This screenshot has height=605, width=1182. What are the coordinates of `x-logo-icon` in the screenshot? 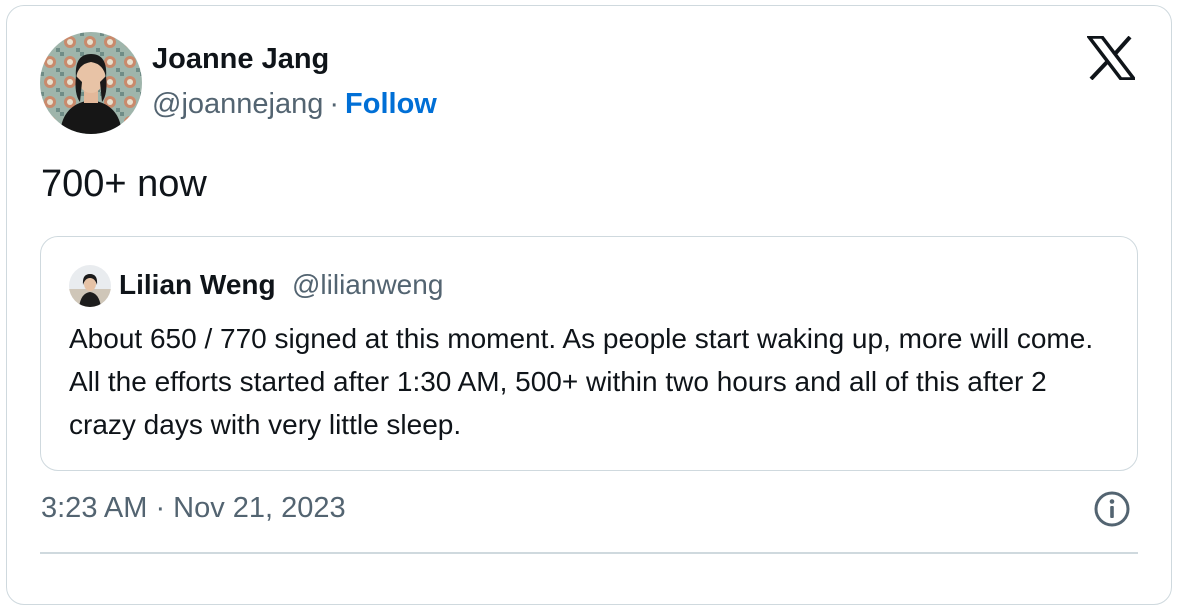 It's located at (1111, 58).